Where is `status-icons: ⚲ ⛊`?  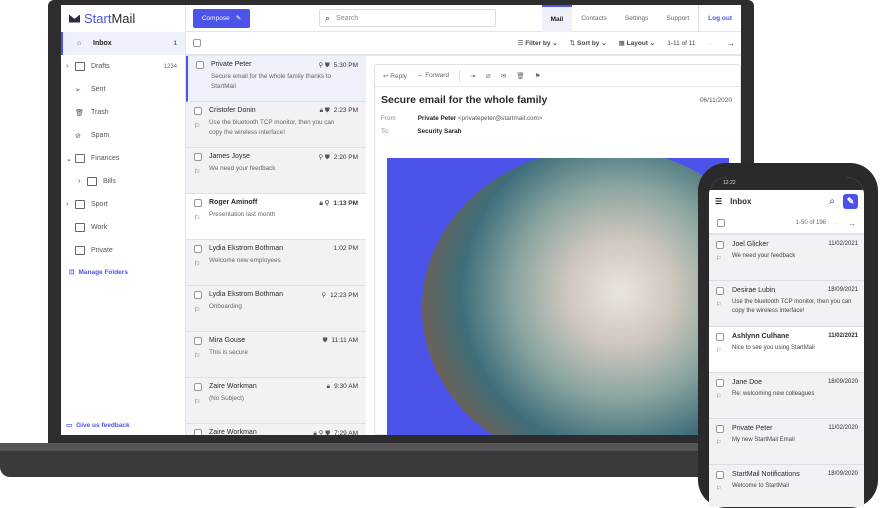
status-icons: ⚲ ⛊ is located at coordinates (324, 157).